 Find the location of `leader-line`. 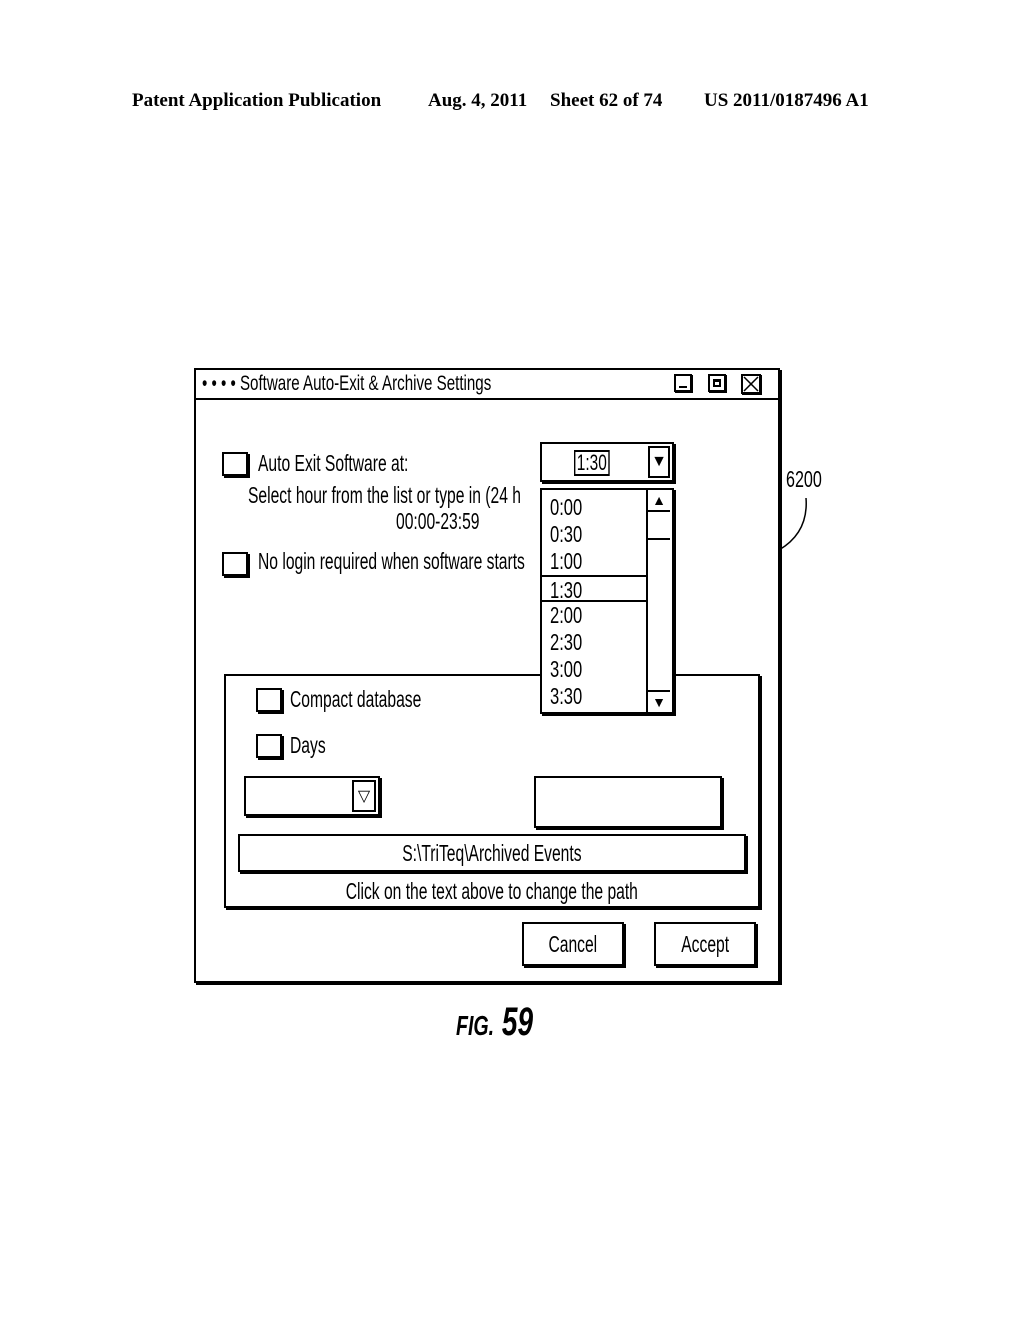

leader-line is located at coordinates (792, 524).